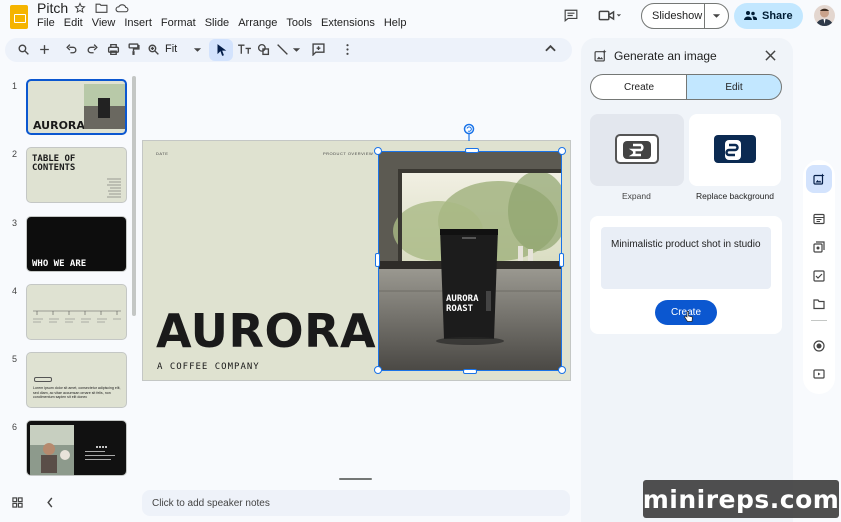 This screenshot has width=841, height=522. Describe the element at coordinates (770, 55) in the screenshot. I see `close-icon` at that location.